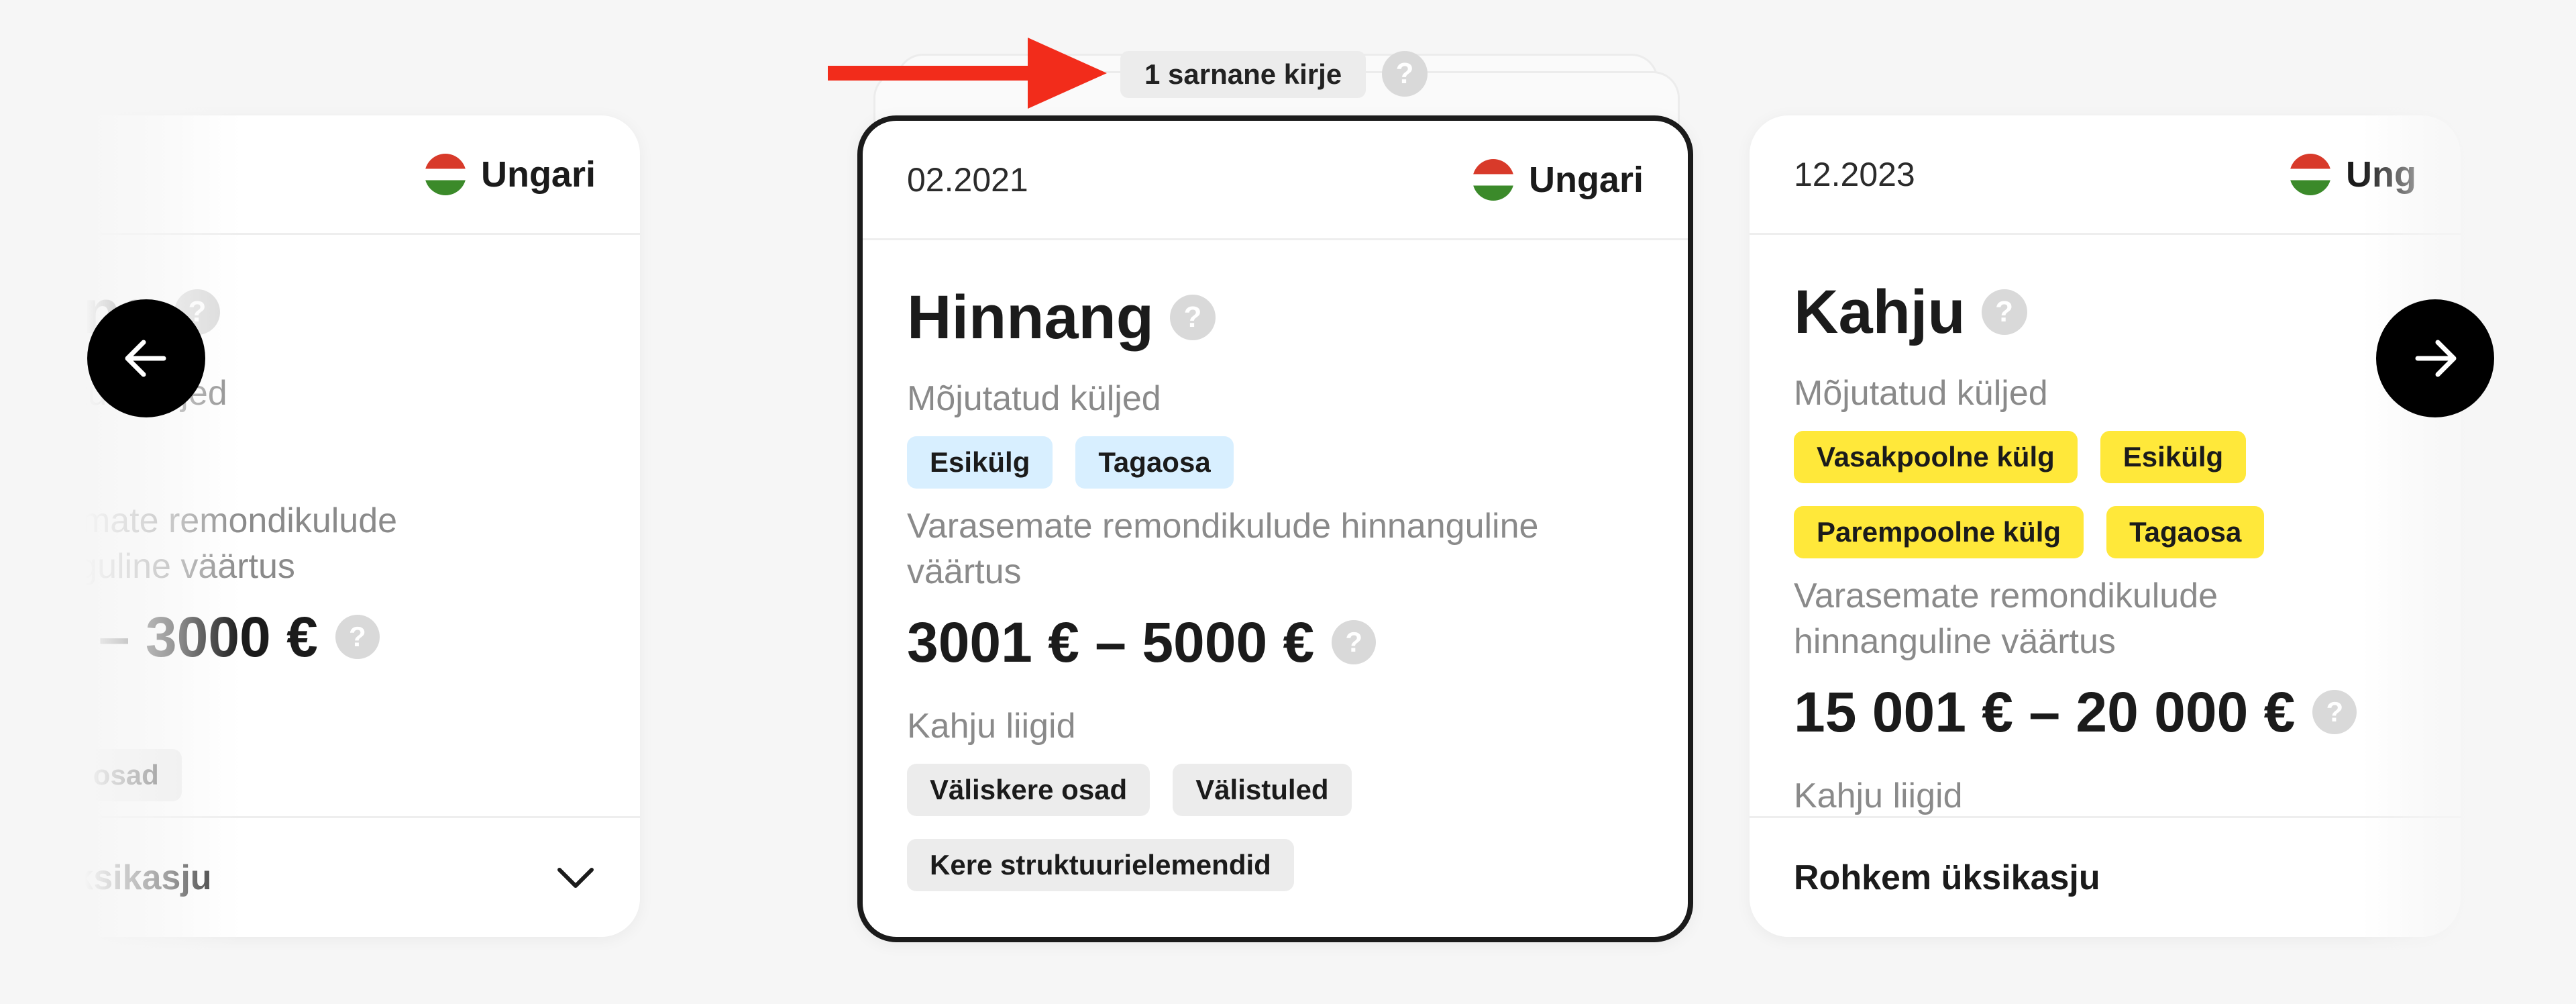  What do you see at coordinates (36, 711) in the screenshot?
I see `damage-kinds-label: u liigid` at bounding box center [36, 711].